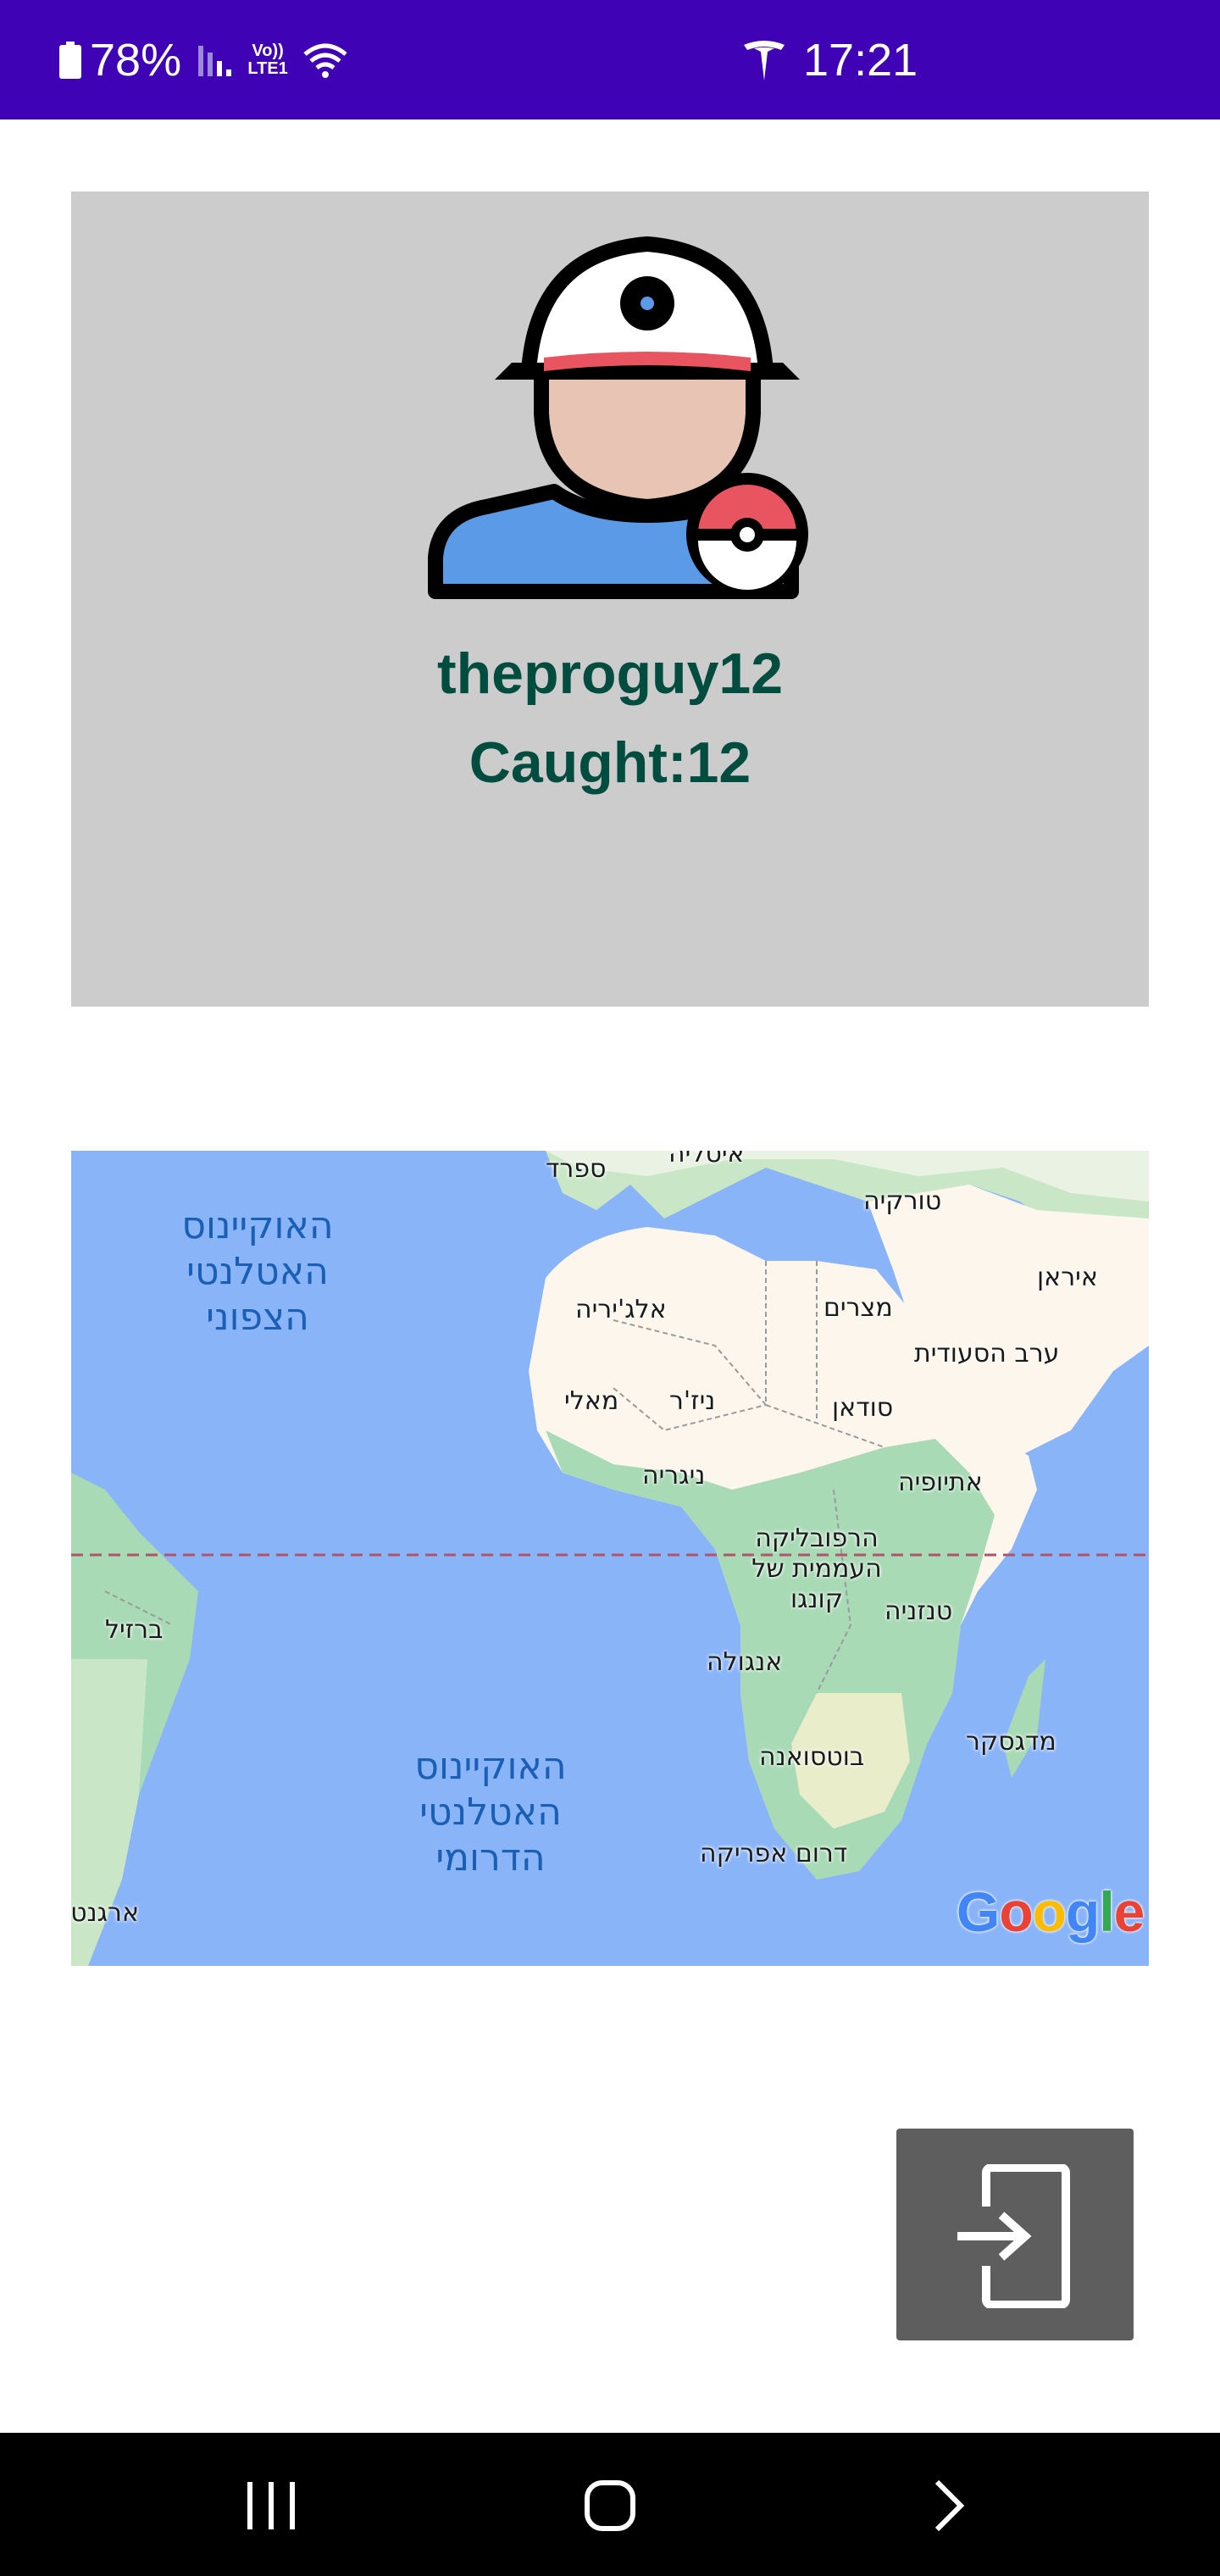 The height and width of the screenshot is (2576, 1220). What do you see at coordinates (774, 1853) in the screenshot?
I see `map-label-south-africa: דרום אפריקה` at bounding box center [774, 1853].